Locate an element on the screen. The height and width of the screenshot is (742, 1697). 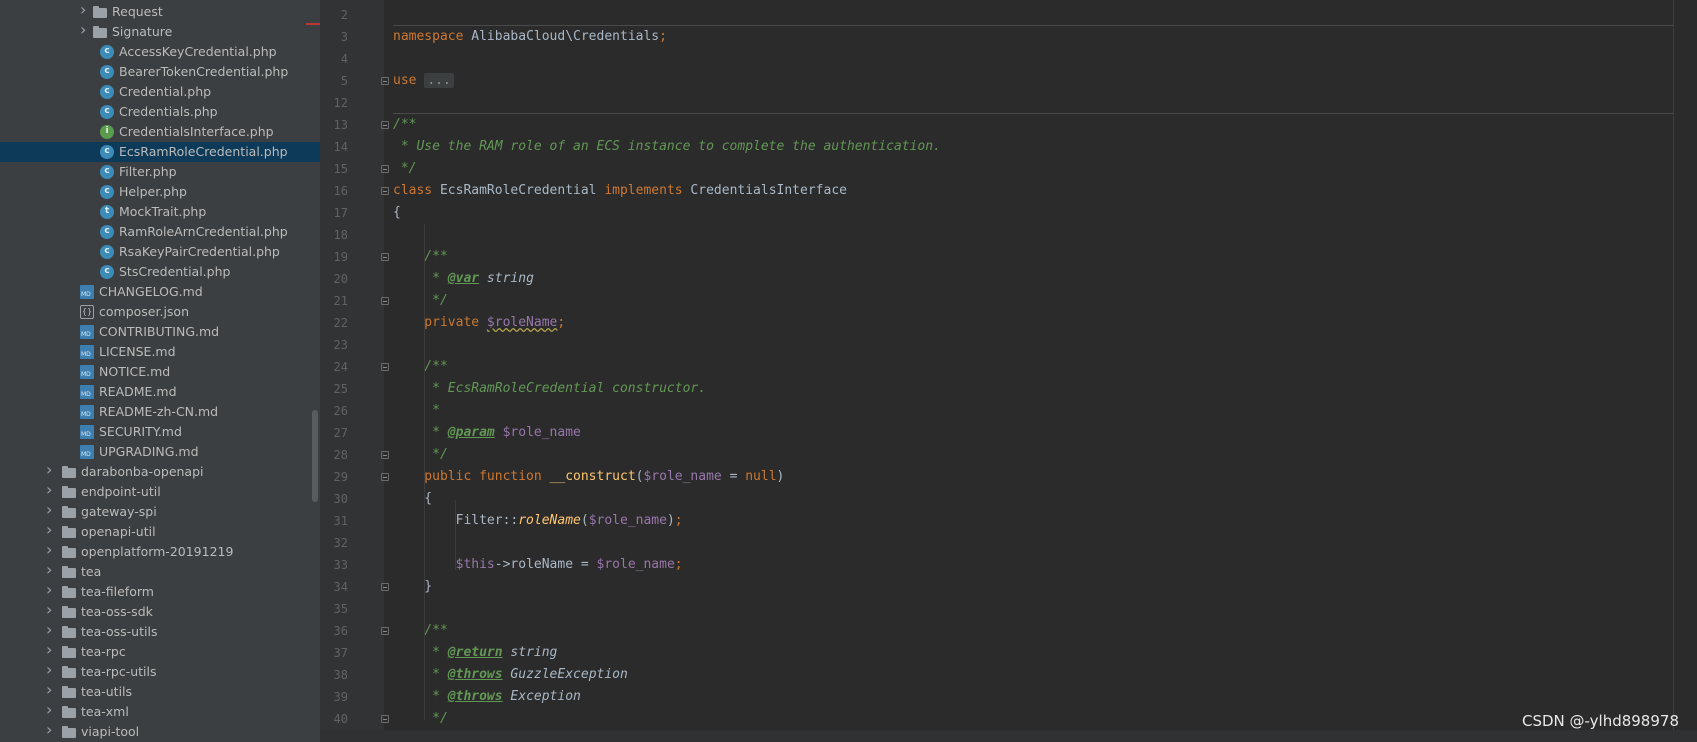
tree-item: README-zh-CN.md is located at coordinates (160, 412).